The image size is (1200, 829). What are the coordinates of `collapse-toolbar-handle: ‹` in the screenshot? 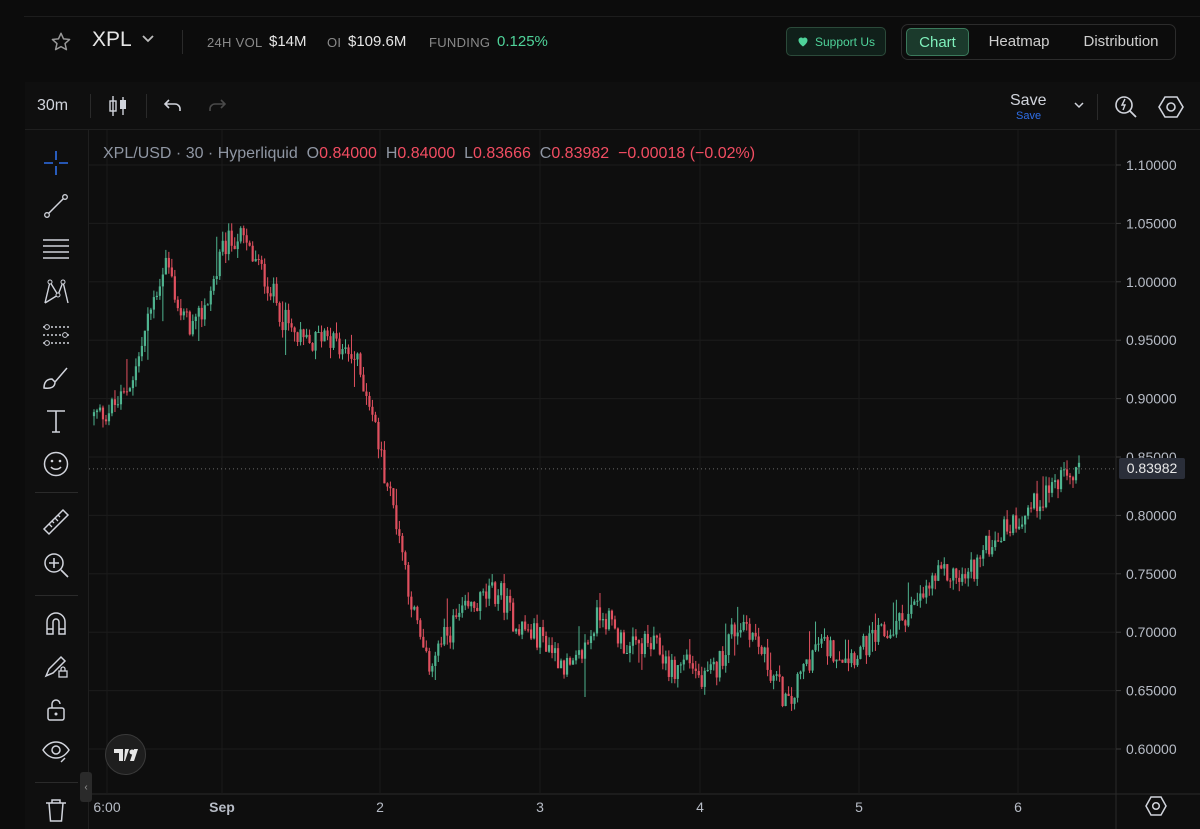 It's located at (86, 787).